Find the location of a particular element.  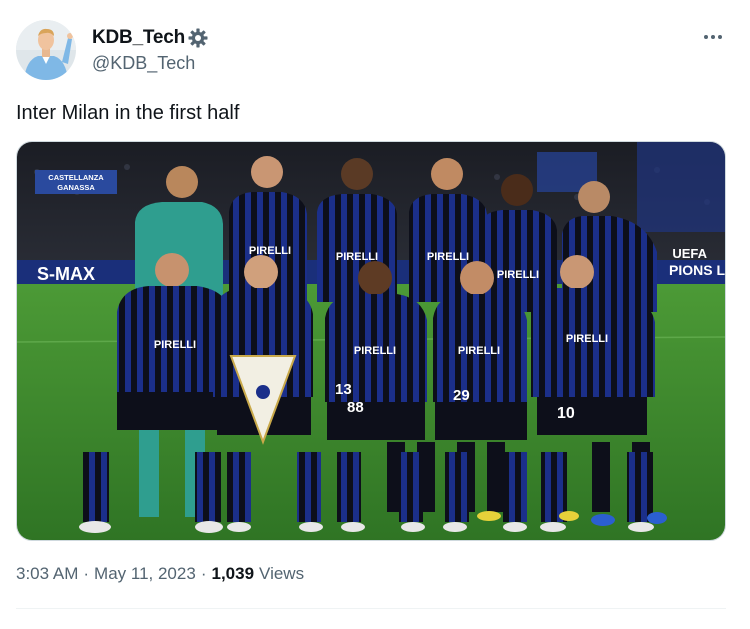

tweet-meta: 3:03 AM · May 11, 2023 · 1,039 Views is located at coordinates (160, 574).